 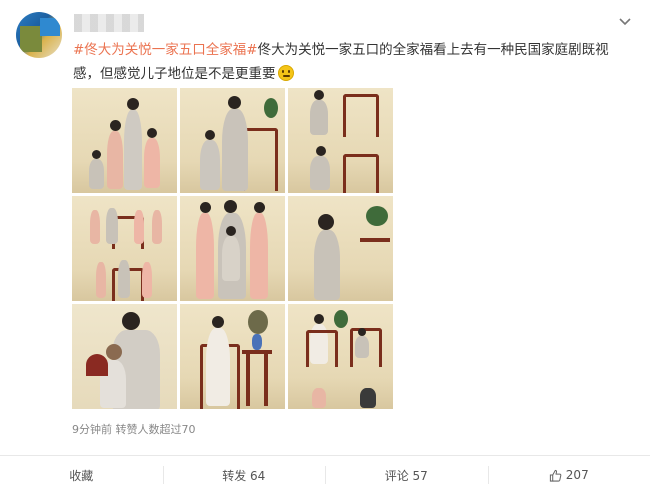 What do you see at coordinates (625, 21) in the screenshot?
I see `chevron-down-icon` at bounding box center [625, 21].